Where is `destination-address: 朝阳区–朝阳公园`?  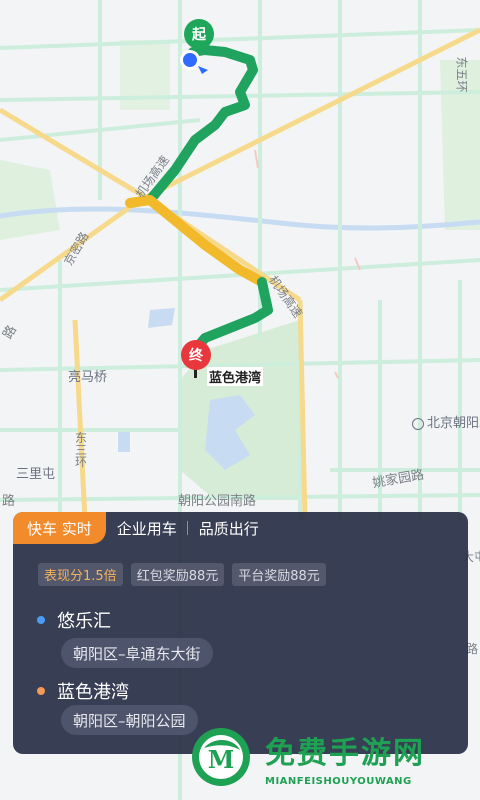 destination-address: 朝阳区–朝阳公园 is located at coordinates (129, 720).